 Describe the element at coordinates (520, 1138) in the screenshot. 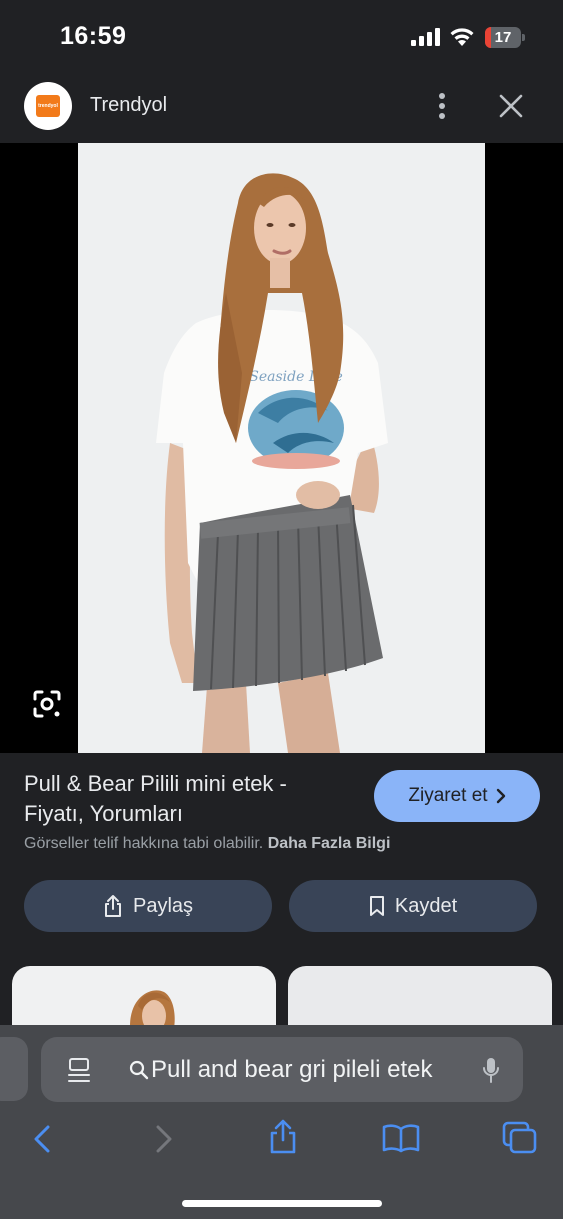

I see `tabs-icon` at that location.